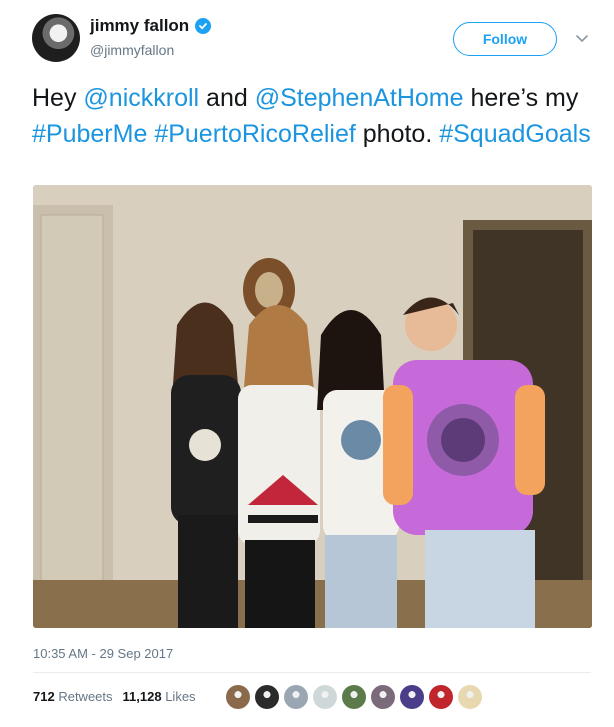 Image resolution: width=614 pixels, height=727 pixels. What do you see at coordinates (44, 696) in the screenshot?
I see `retweets-count: 712` at bounding box center [44, 696].